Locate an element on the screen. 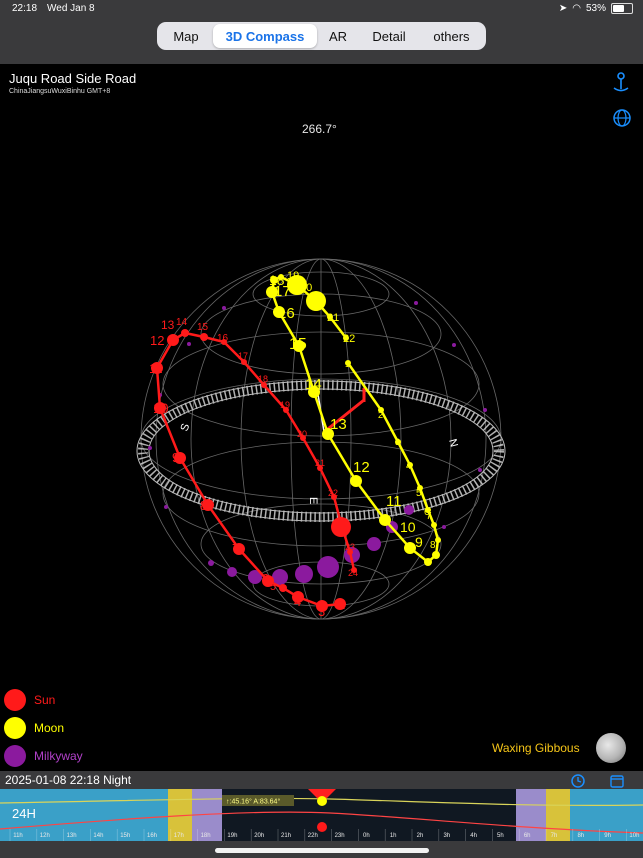  current-datetime: 2025-01-08 22:18 Night is located at coordinates (68, 780).